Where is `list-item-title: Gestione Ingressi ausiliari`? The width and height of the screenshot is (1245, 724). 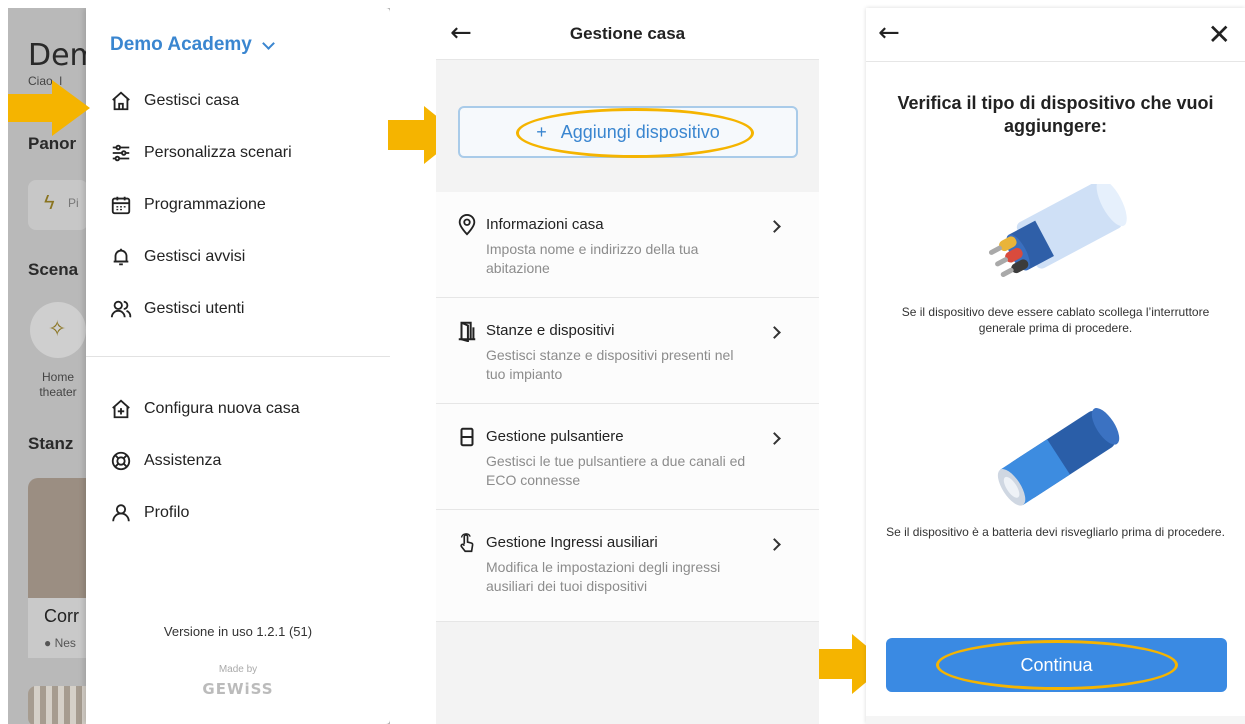
list-item-title: Gestione Ingressi ausiliari is located at coordinates (572, 542).